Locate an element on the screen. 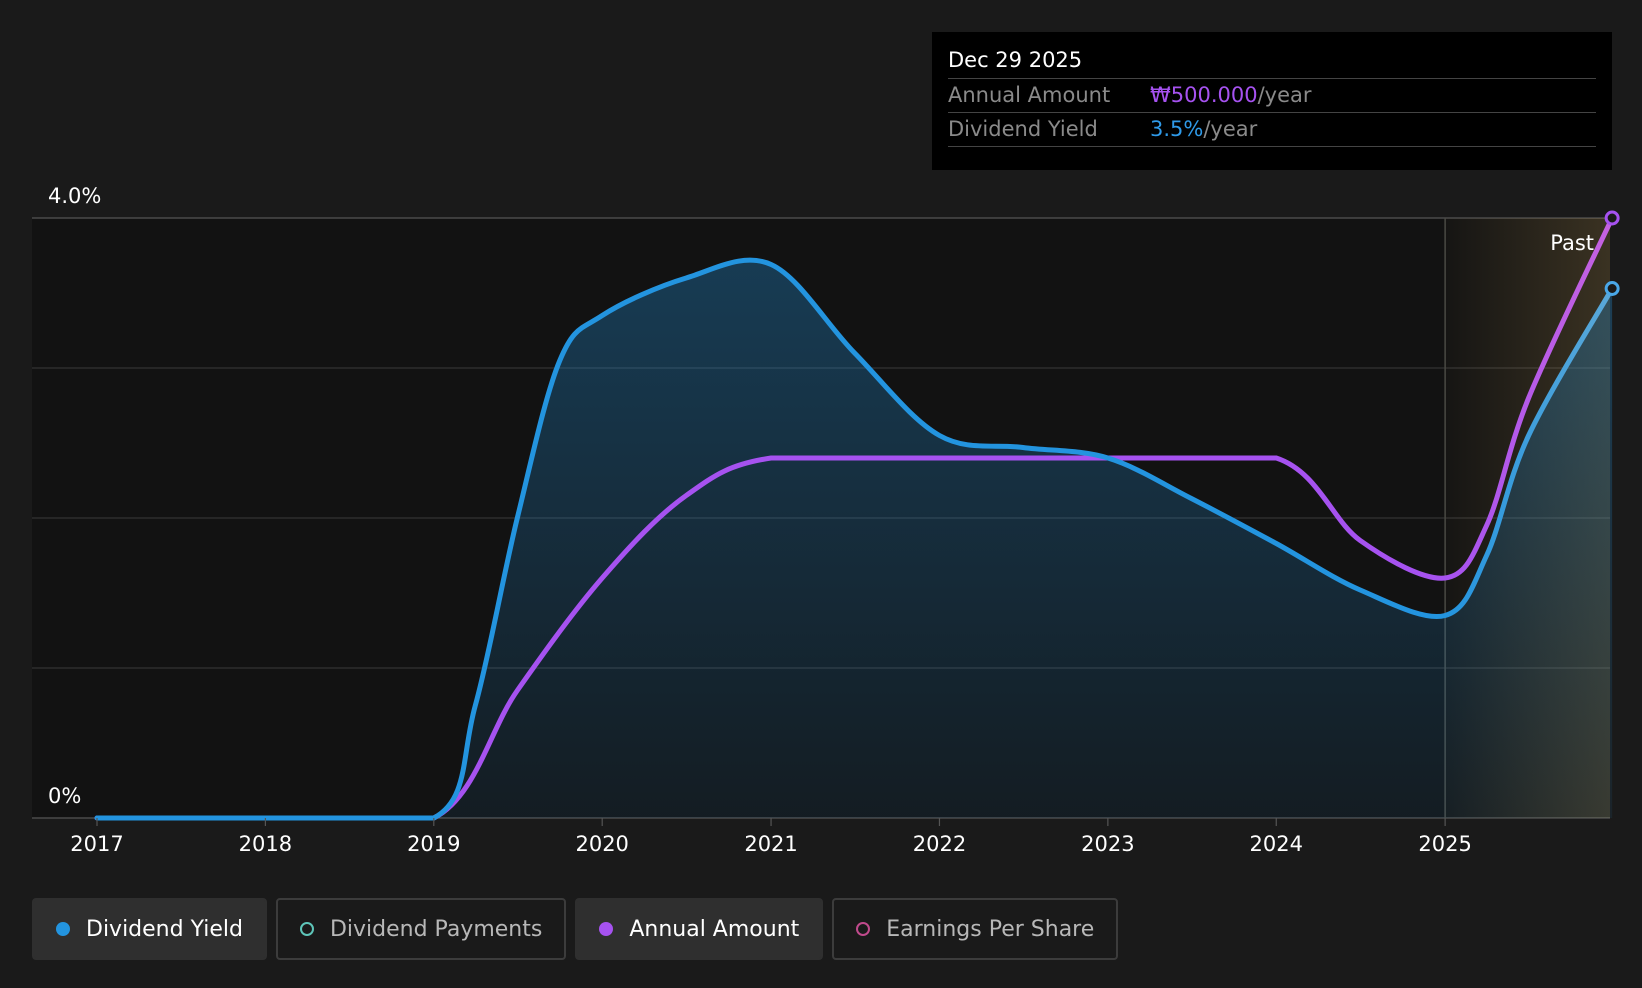  legend-label: Annual Amount is located at coordinates (714, 929).